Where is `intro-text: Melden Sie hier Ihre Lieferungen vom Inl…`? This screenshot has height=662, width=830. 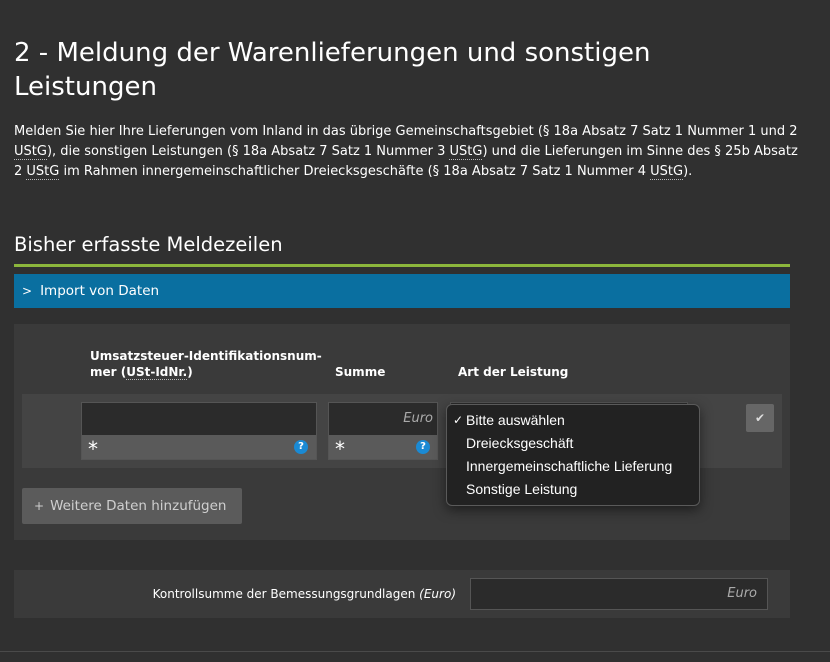
intro-text: Melden Sie hier Ihre Lieferungen vom Inl… is located at coordinates (409, 152).